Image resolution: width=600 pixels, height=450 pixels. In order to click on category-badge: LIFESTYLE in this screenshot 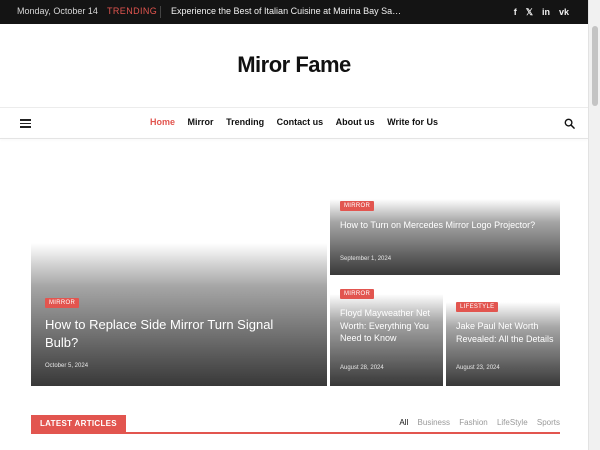, I will do `click(477, 307)`.